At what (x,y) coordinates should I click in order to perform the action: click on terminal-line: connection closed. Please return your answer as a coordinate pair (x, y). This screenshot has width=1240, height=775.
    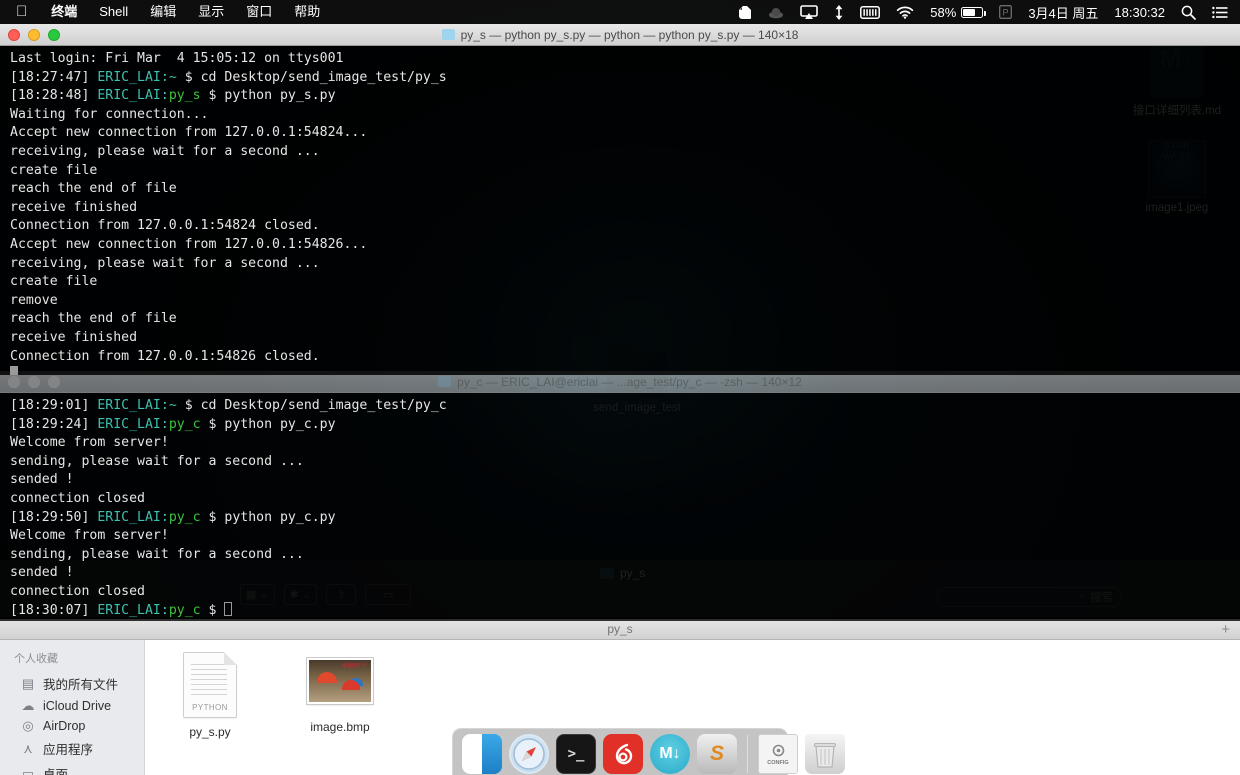
    Looking at the image, I should click on (77, 498).